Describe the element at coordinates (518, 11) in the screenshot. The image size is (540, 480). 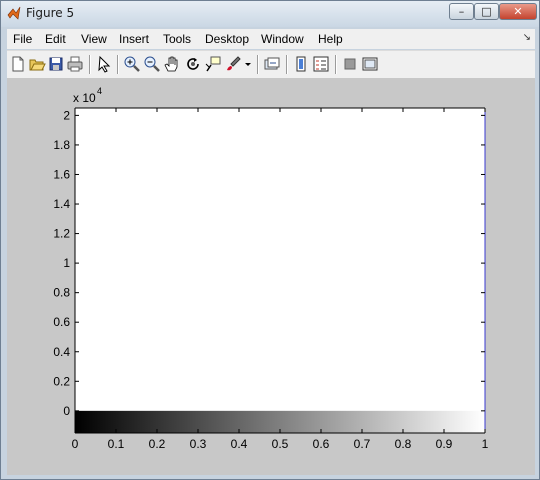
I see `close-button: ✕` at that location.